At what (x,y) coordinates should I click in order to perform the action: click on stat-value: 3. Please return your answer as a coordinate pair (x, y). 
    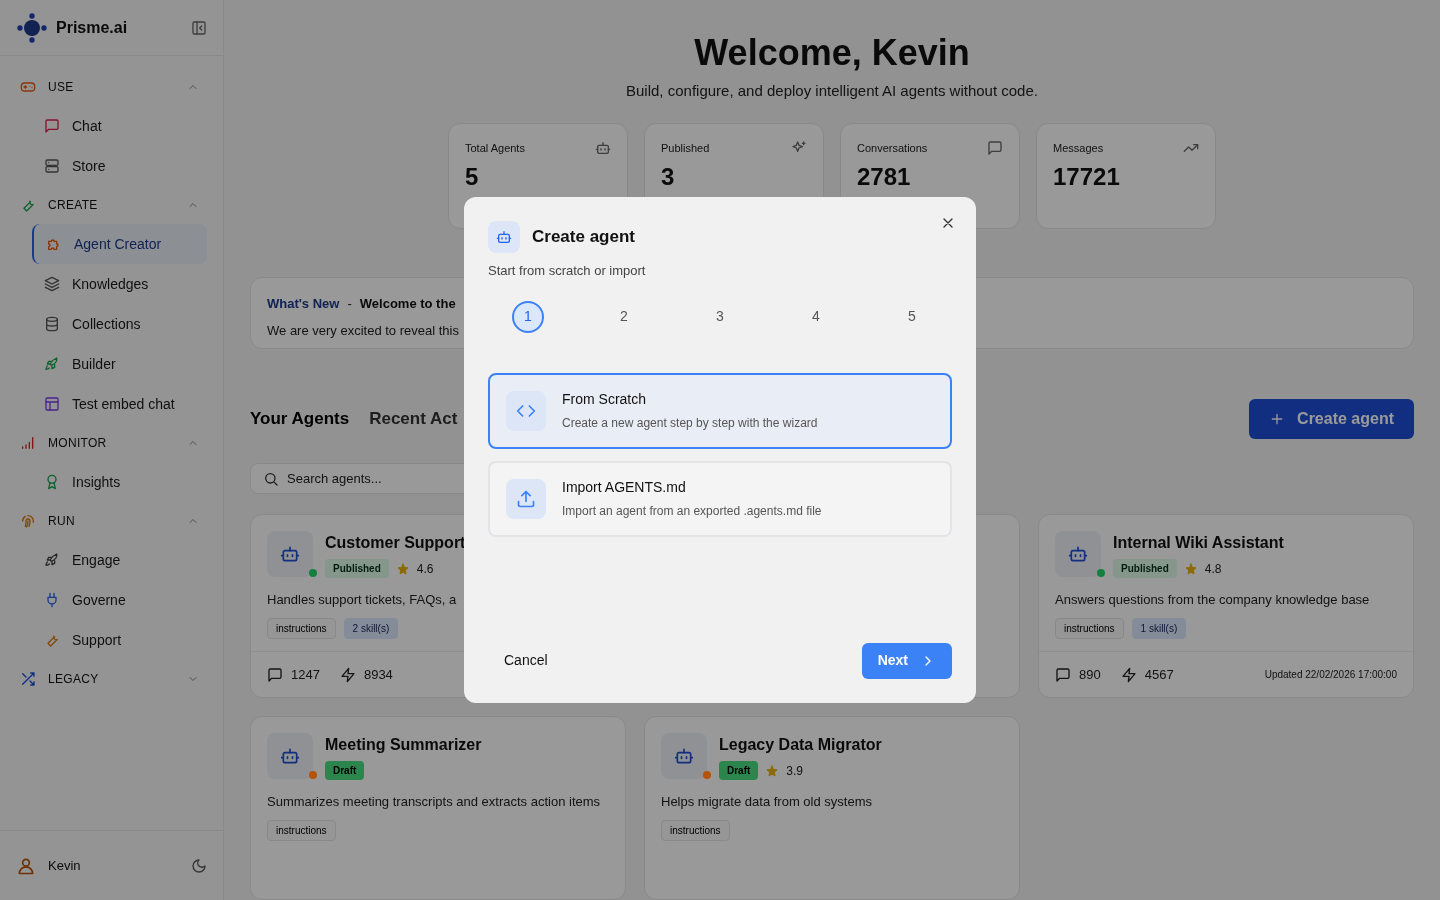
    Looking at the image, I should click on (668, 177).